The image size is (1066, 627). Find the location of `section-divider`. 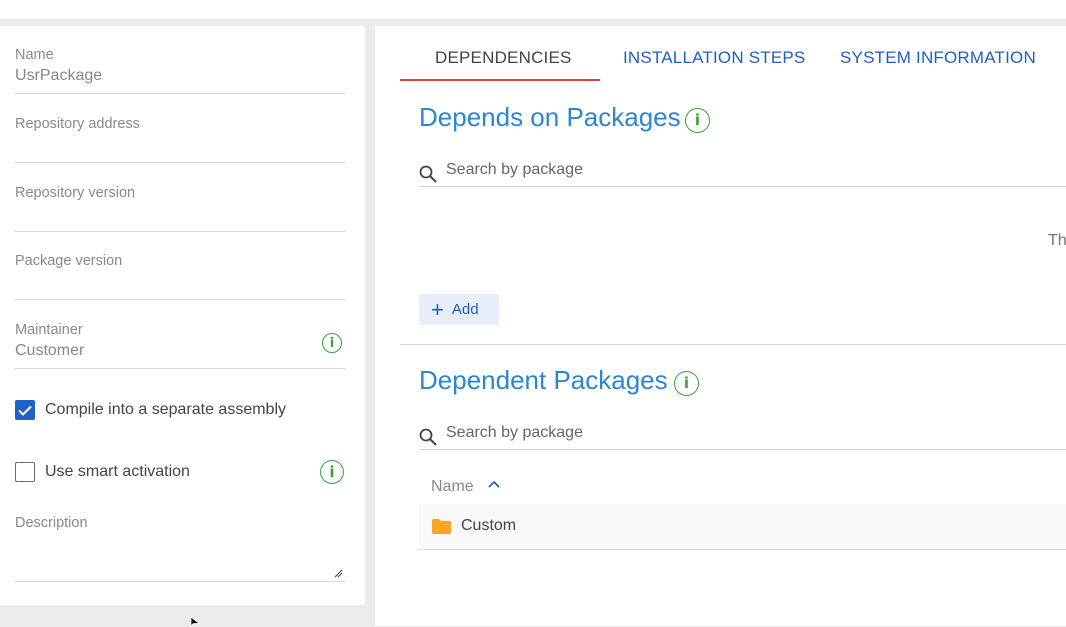

section-divider is located at coordinates (733, 344).